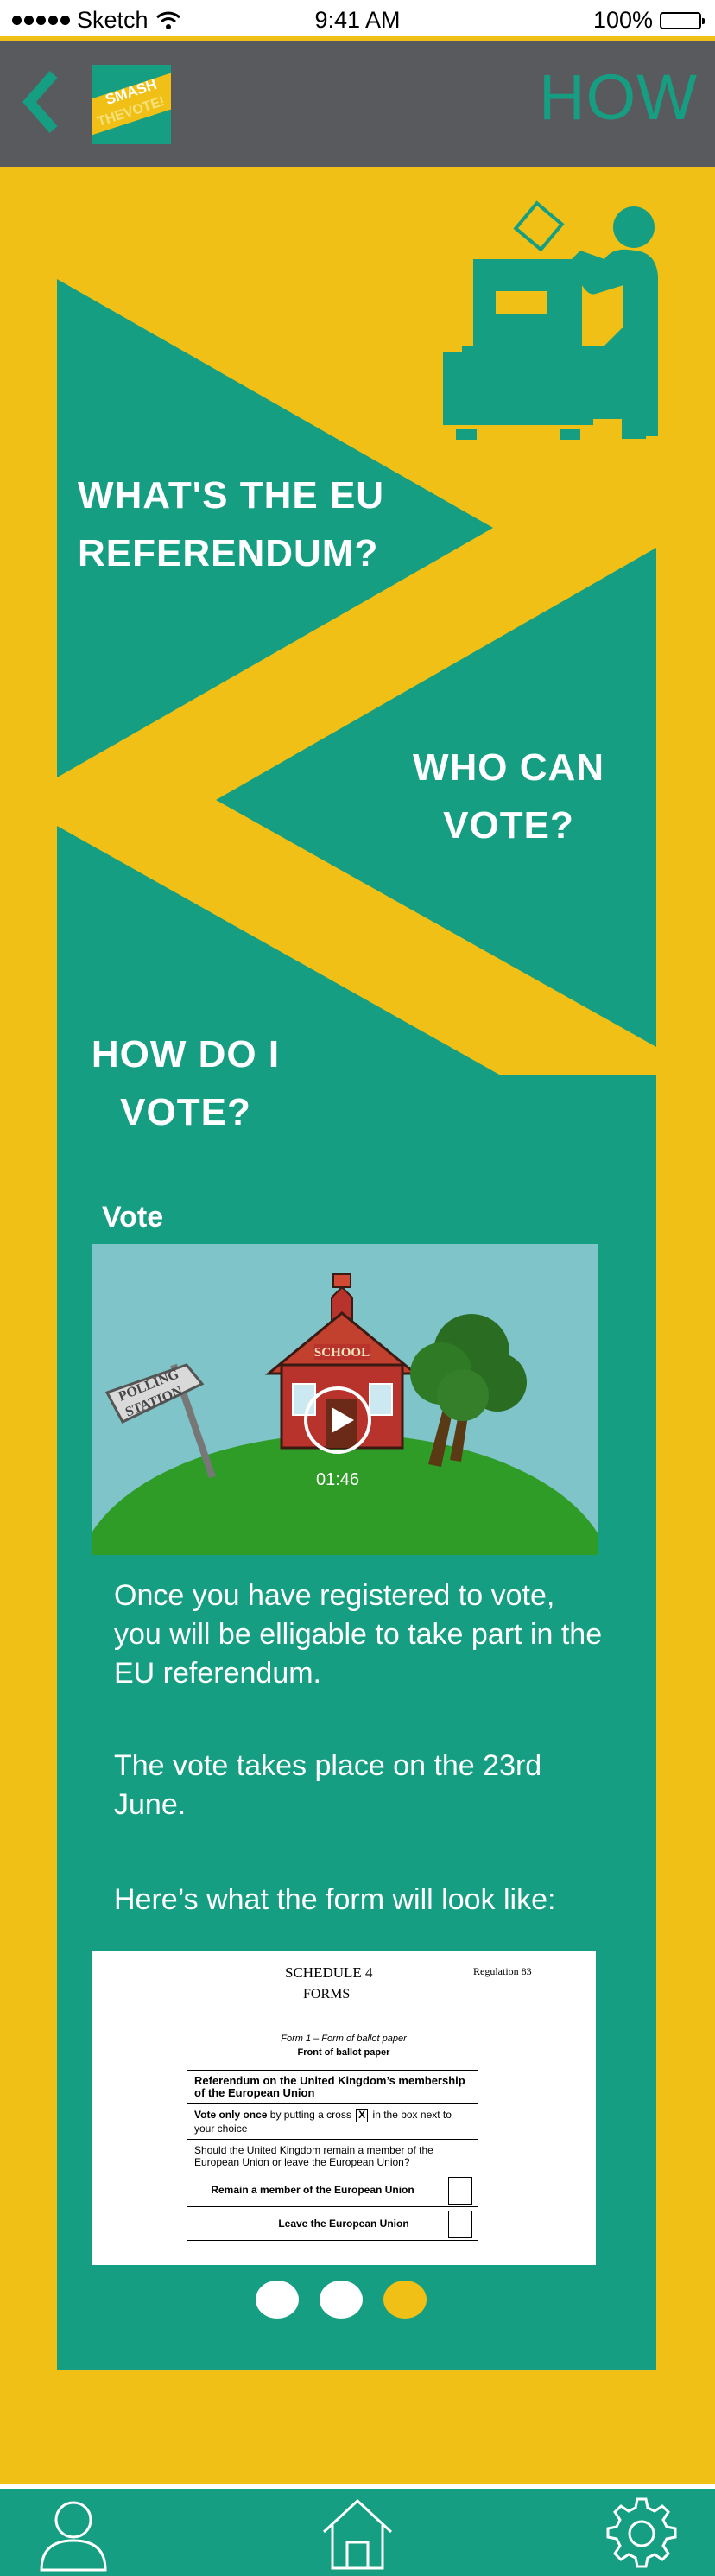 The image size is (715, 2576). I want to click on ballot-checkbox-remain, so click(460, 2191).